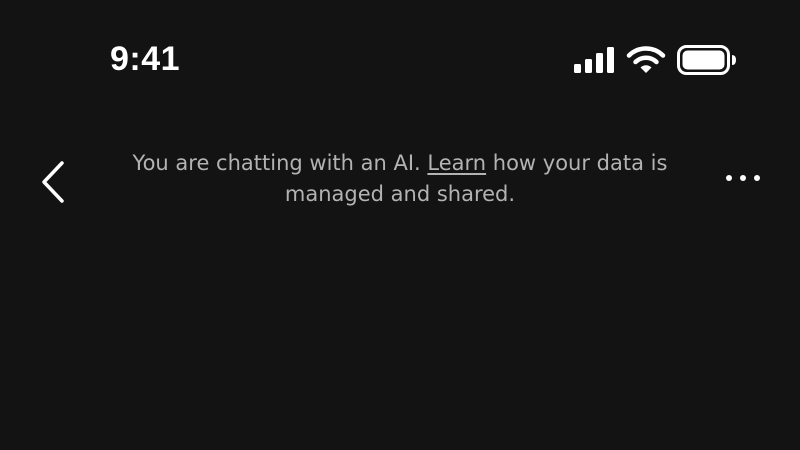  I want to click on chevron-left-icon, so click(53, 182).